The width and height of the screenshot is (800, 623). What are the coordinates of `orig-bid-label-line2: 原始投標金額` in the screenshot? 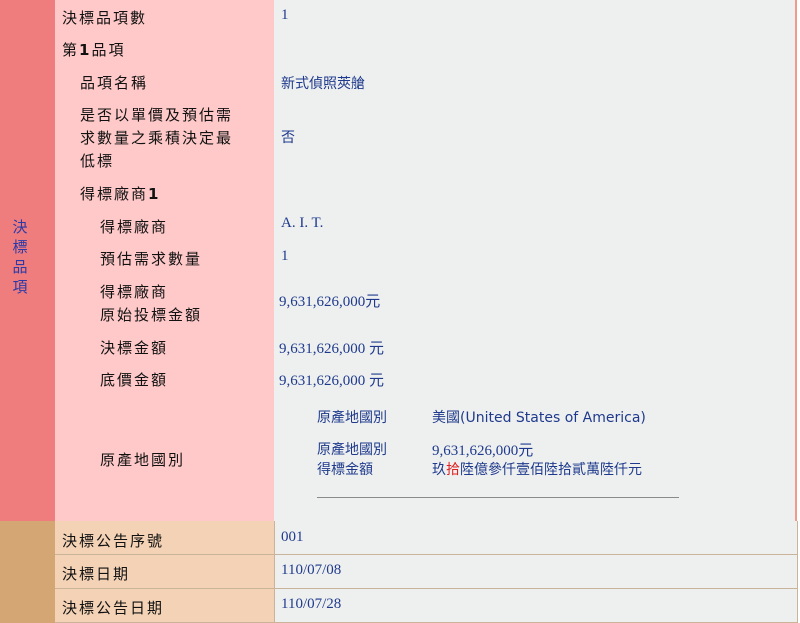 It's located at (151, 315).